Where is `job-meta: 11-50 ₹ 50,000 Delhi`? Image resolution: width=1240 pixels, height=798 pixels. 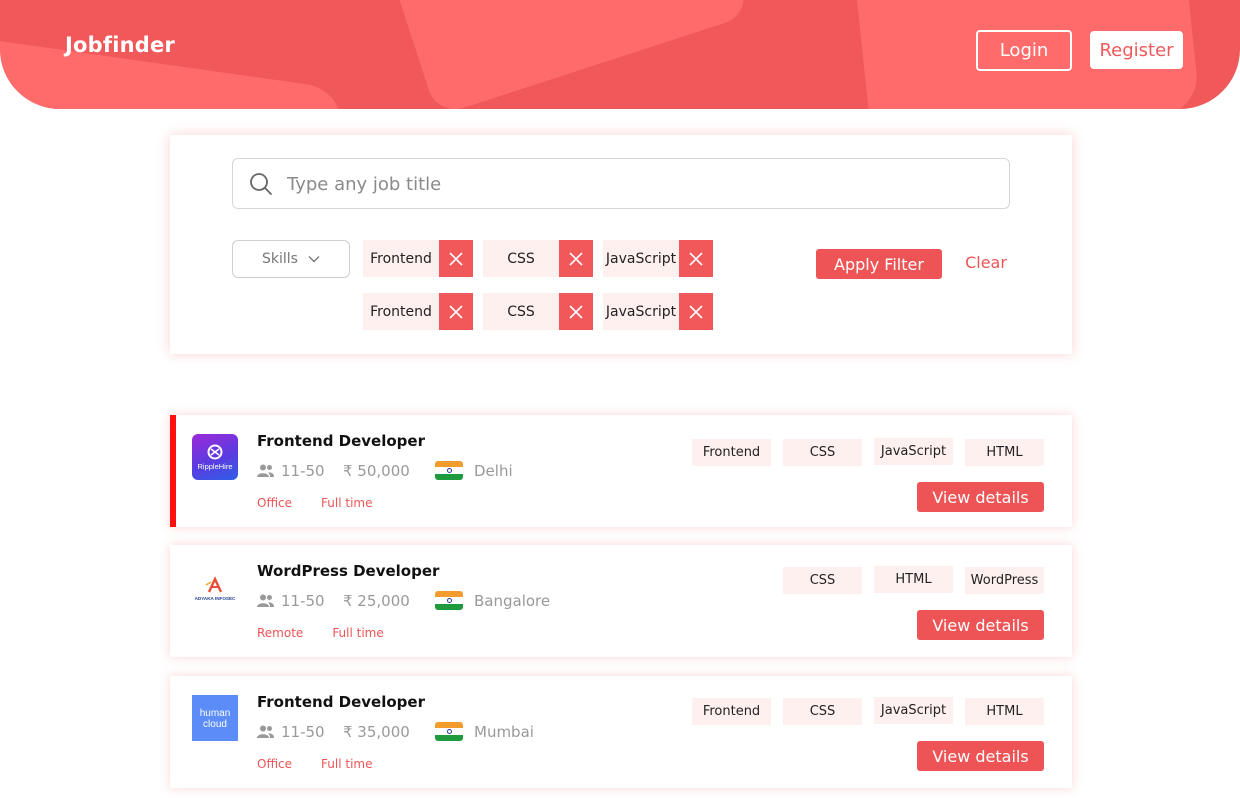 job-meta: 11-50 ₹ 50,000 Delhi is located at coordinates (385, 470).